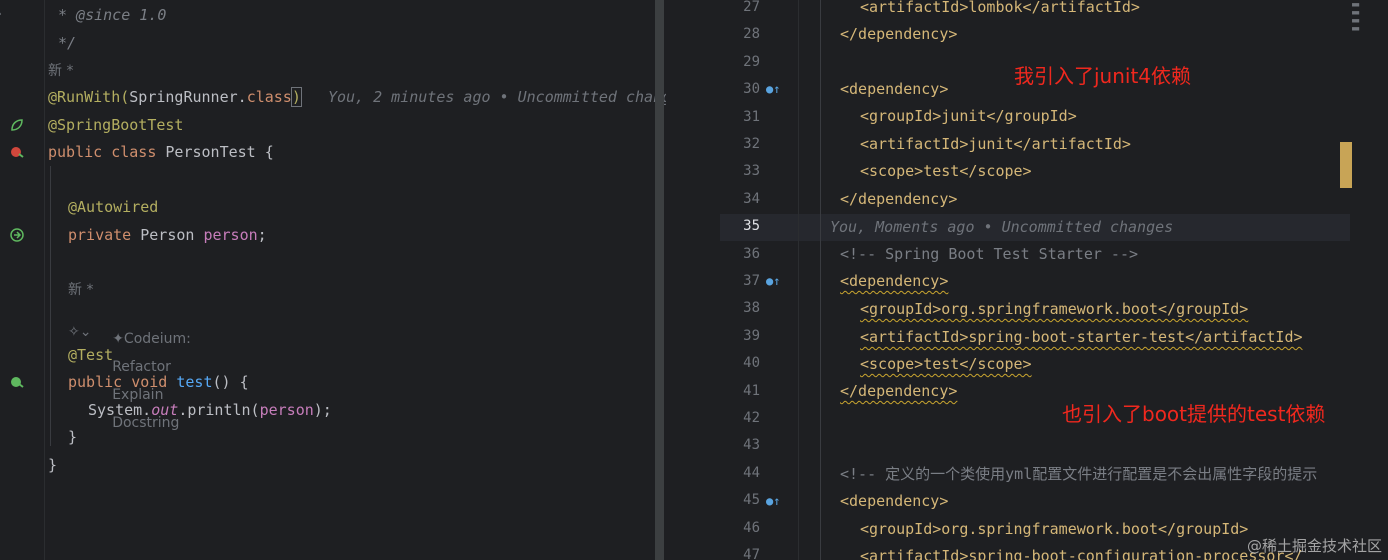 The image size is (1388, 560). Describe the element at coordinates (1002, 227) in the screenshot. I see `xml-line-35-blame: You, Moments ago • Uncommitted changes` at that location.